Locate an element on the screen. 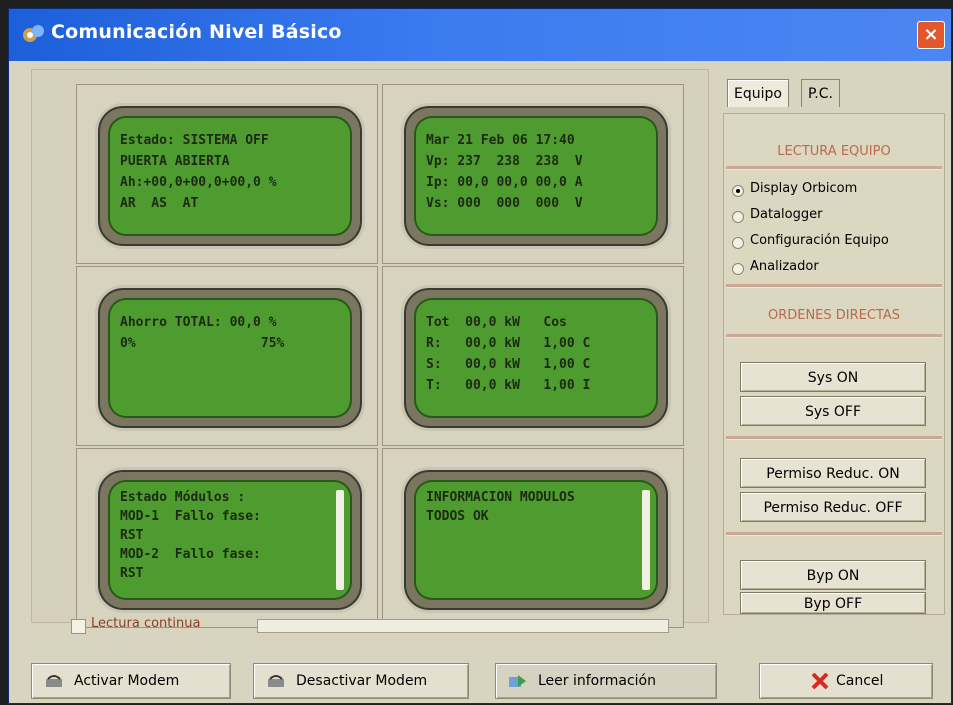  lcd-line: MOD-2 Fallo fase: is located at coordinates (190, 554).